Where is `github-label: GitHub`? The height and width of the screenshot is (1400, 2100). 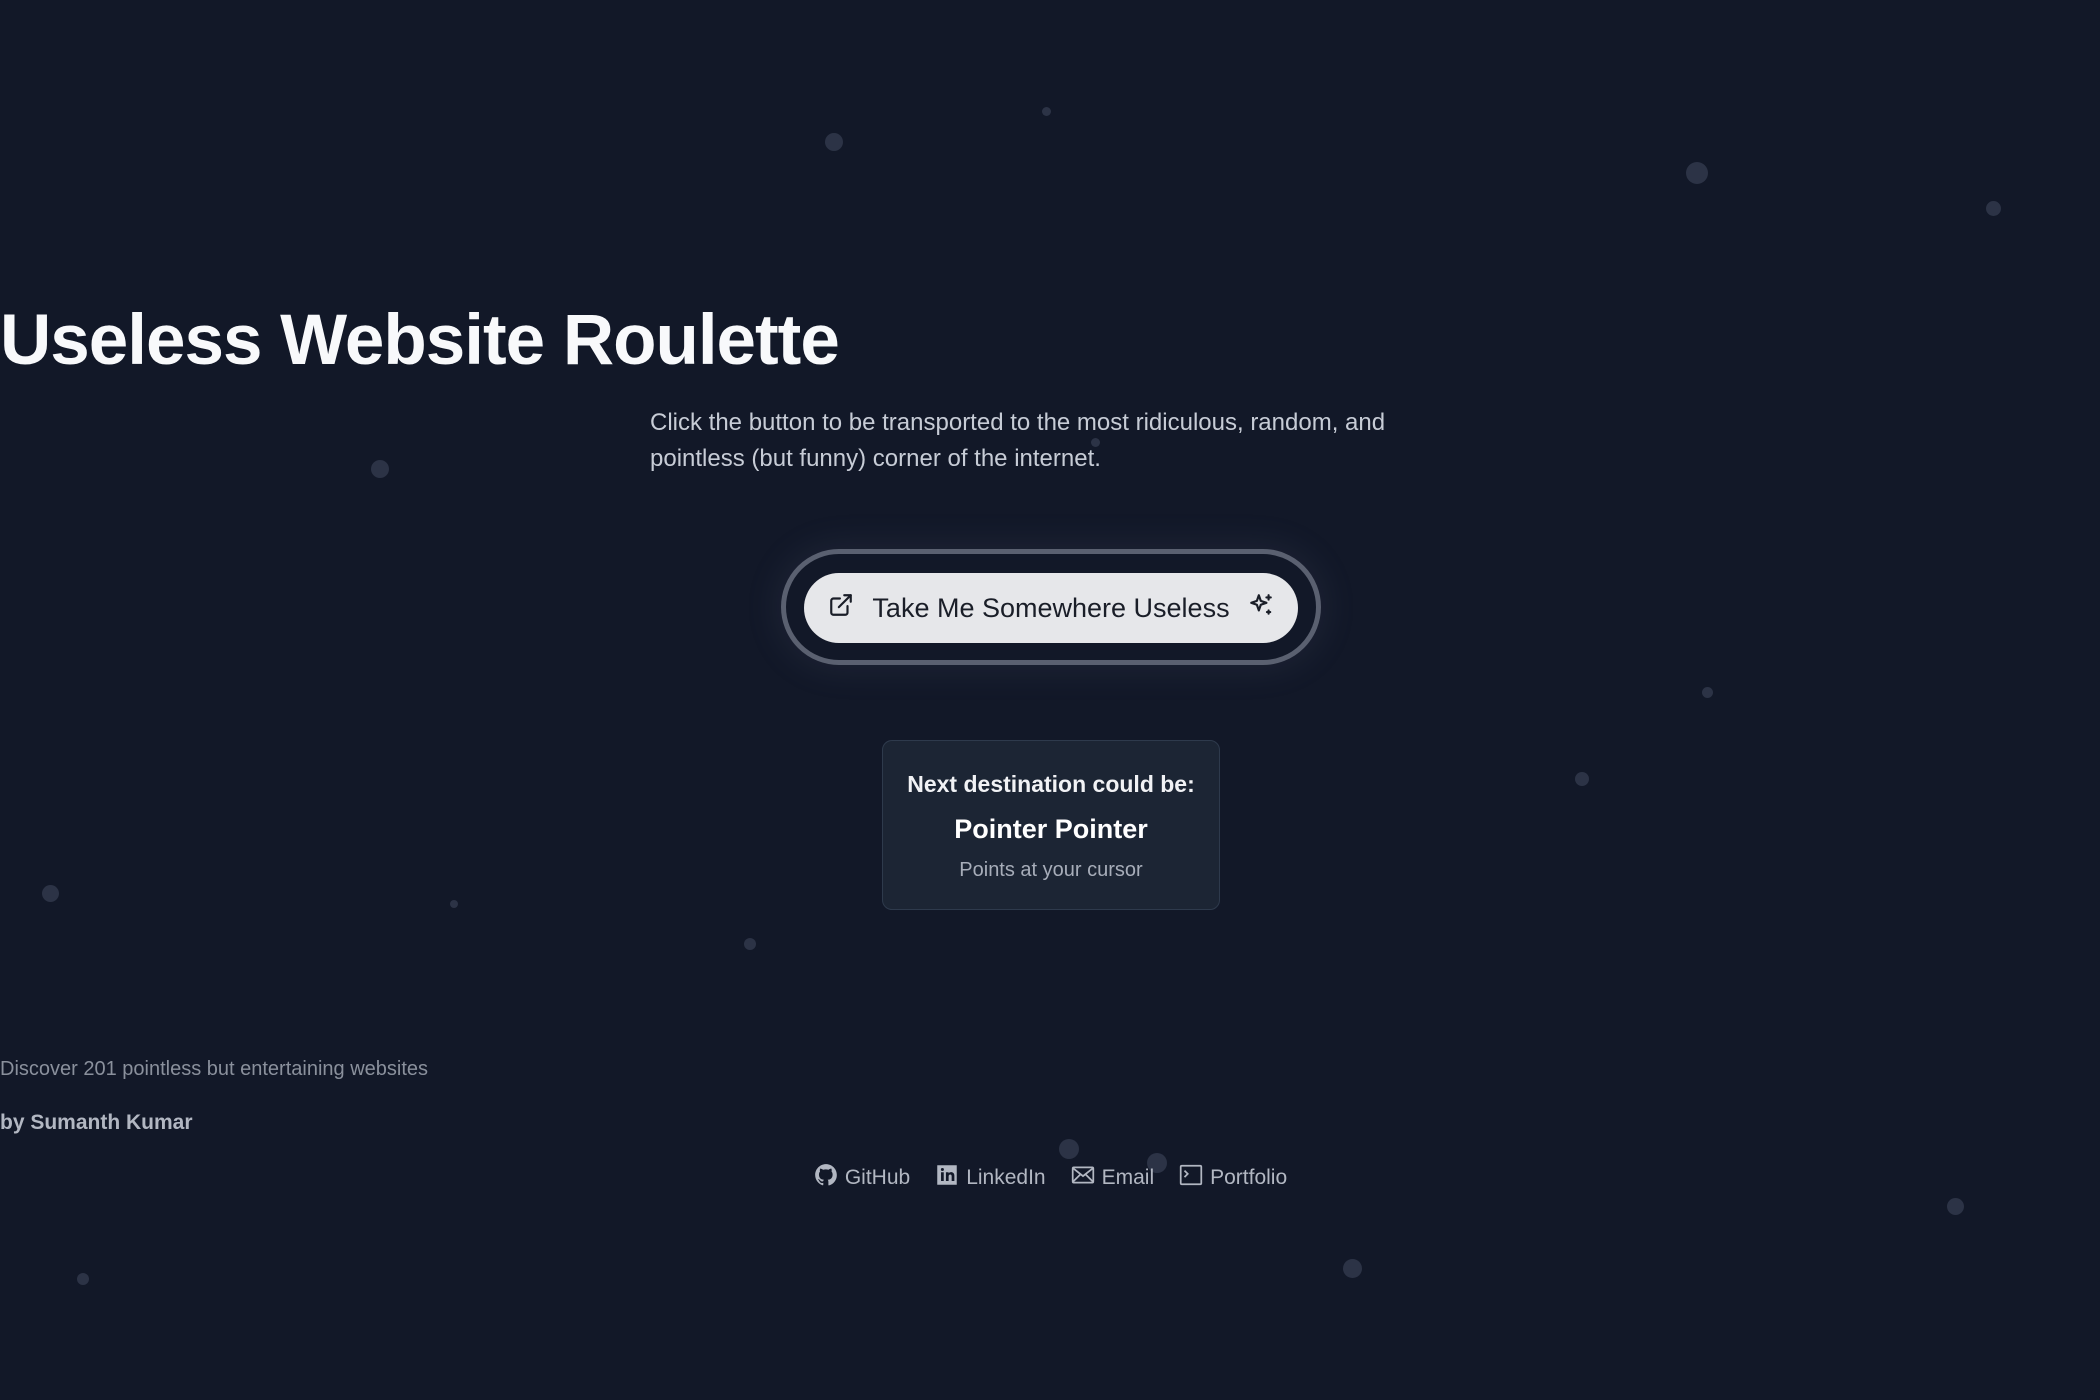
github-label: GitHub is located at coordinates (877, 1177).